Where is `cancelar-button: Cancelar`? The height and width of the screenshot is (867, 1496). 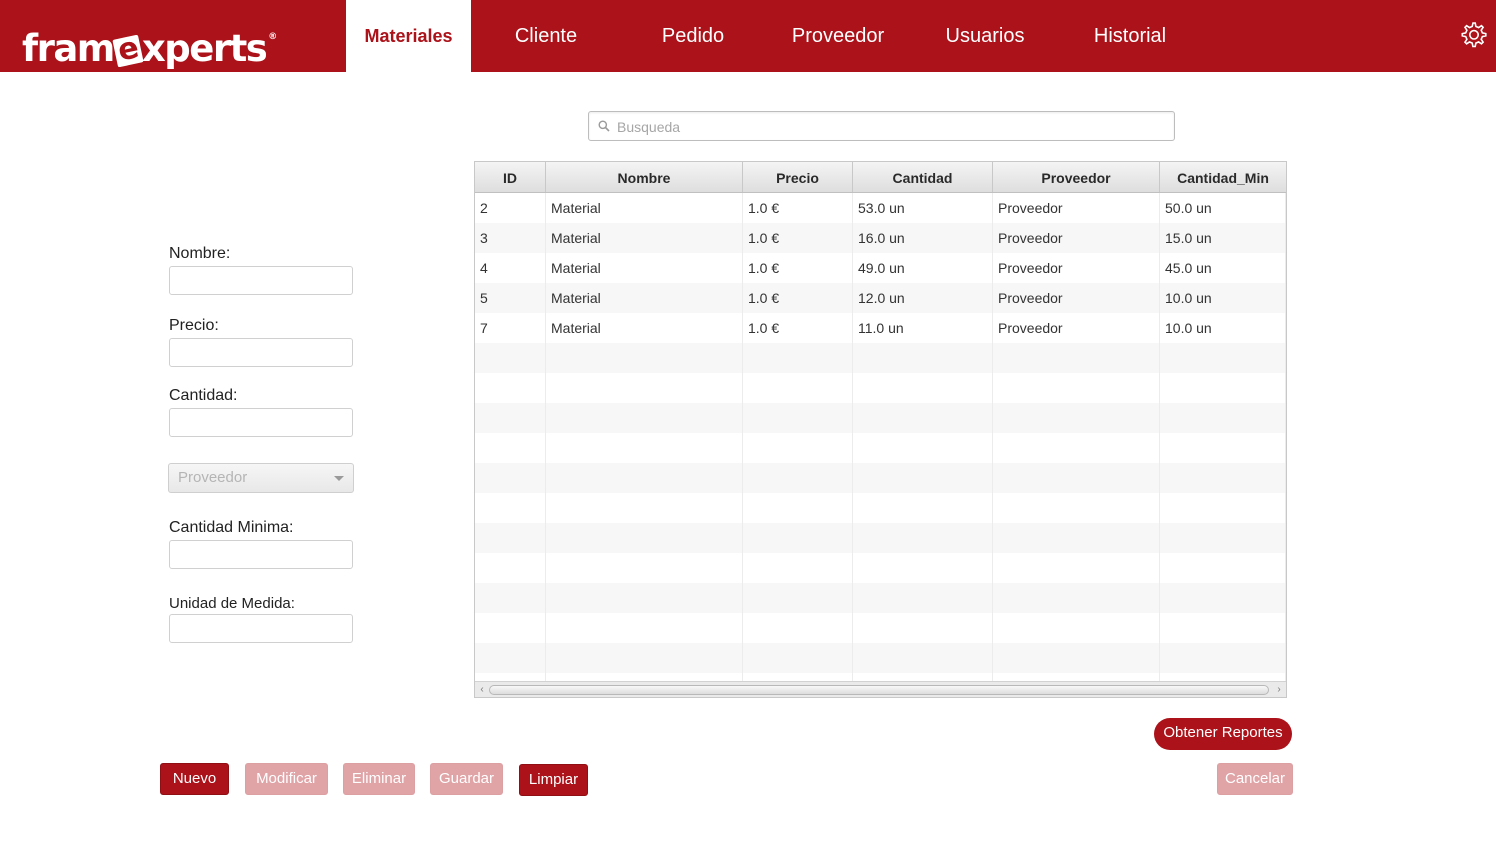
cancelar-button: Cancelar is located at coordinates (1255, 779).